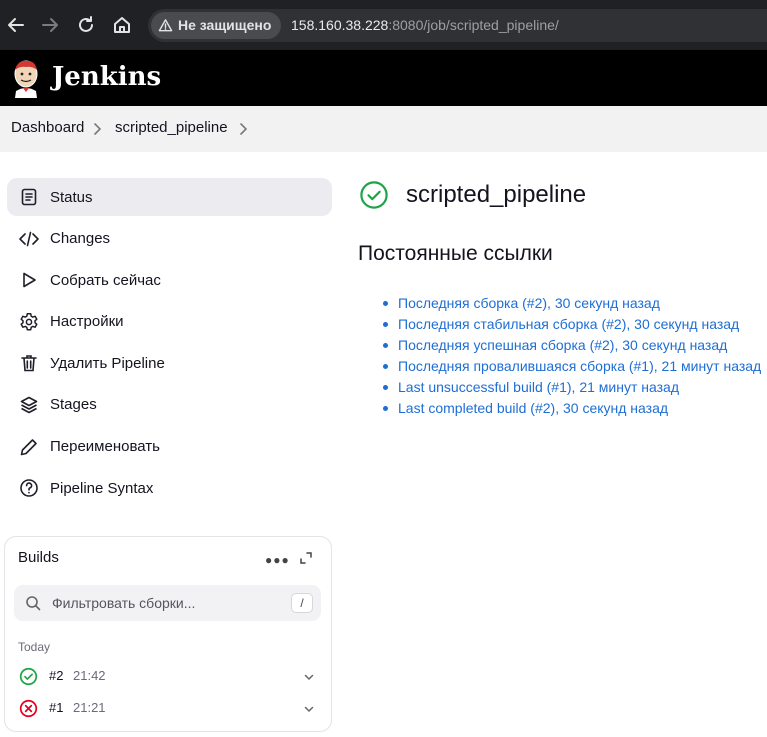 The height and width of the screenshot is (737, 767). I want to click on arrow-left-icon, so click(16, 25).